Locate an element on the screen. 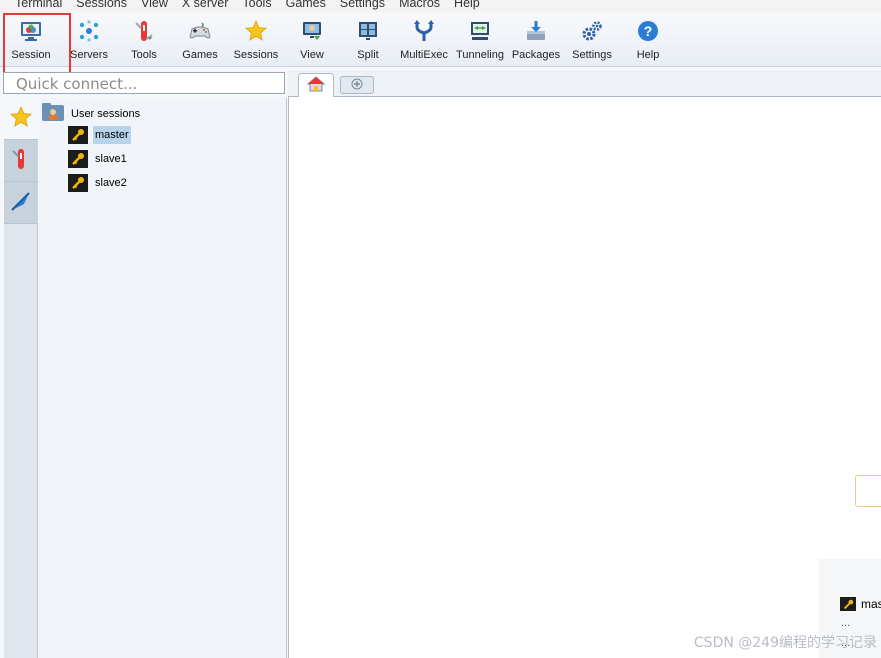 The height and width of the screenshot is (658, 881). settings-button: Settings is located at coordinates (592, 40).